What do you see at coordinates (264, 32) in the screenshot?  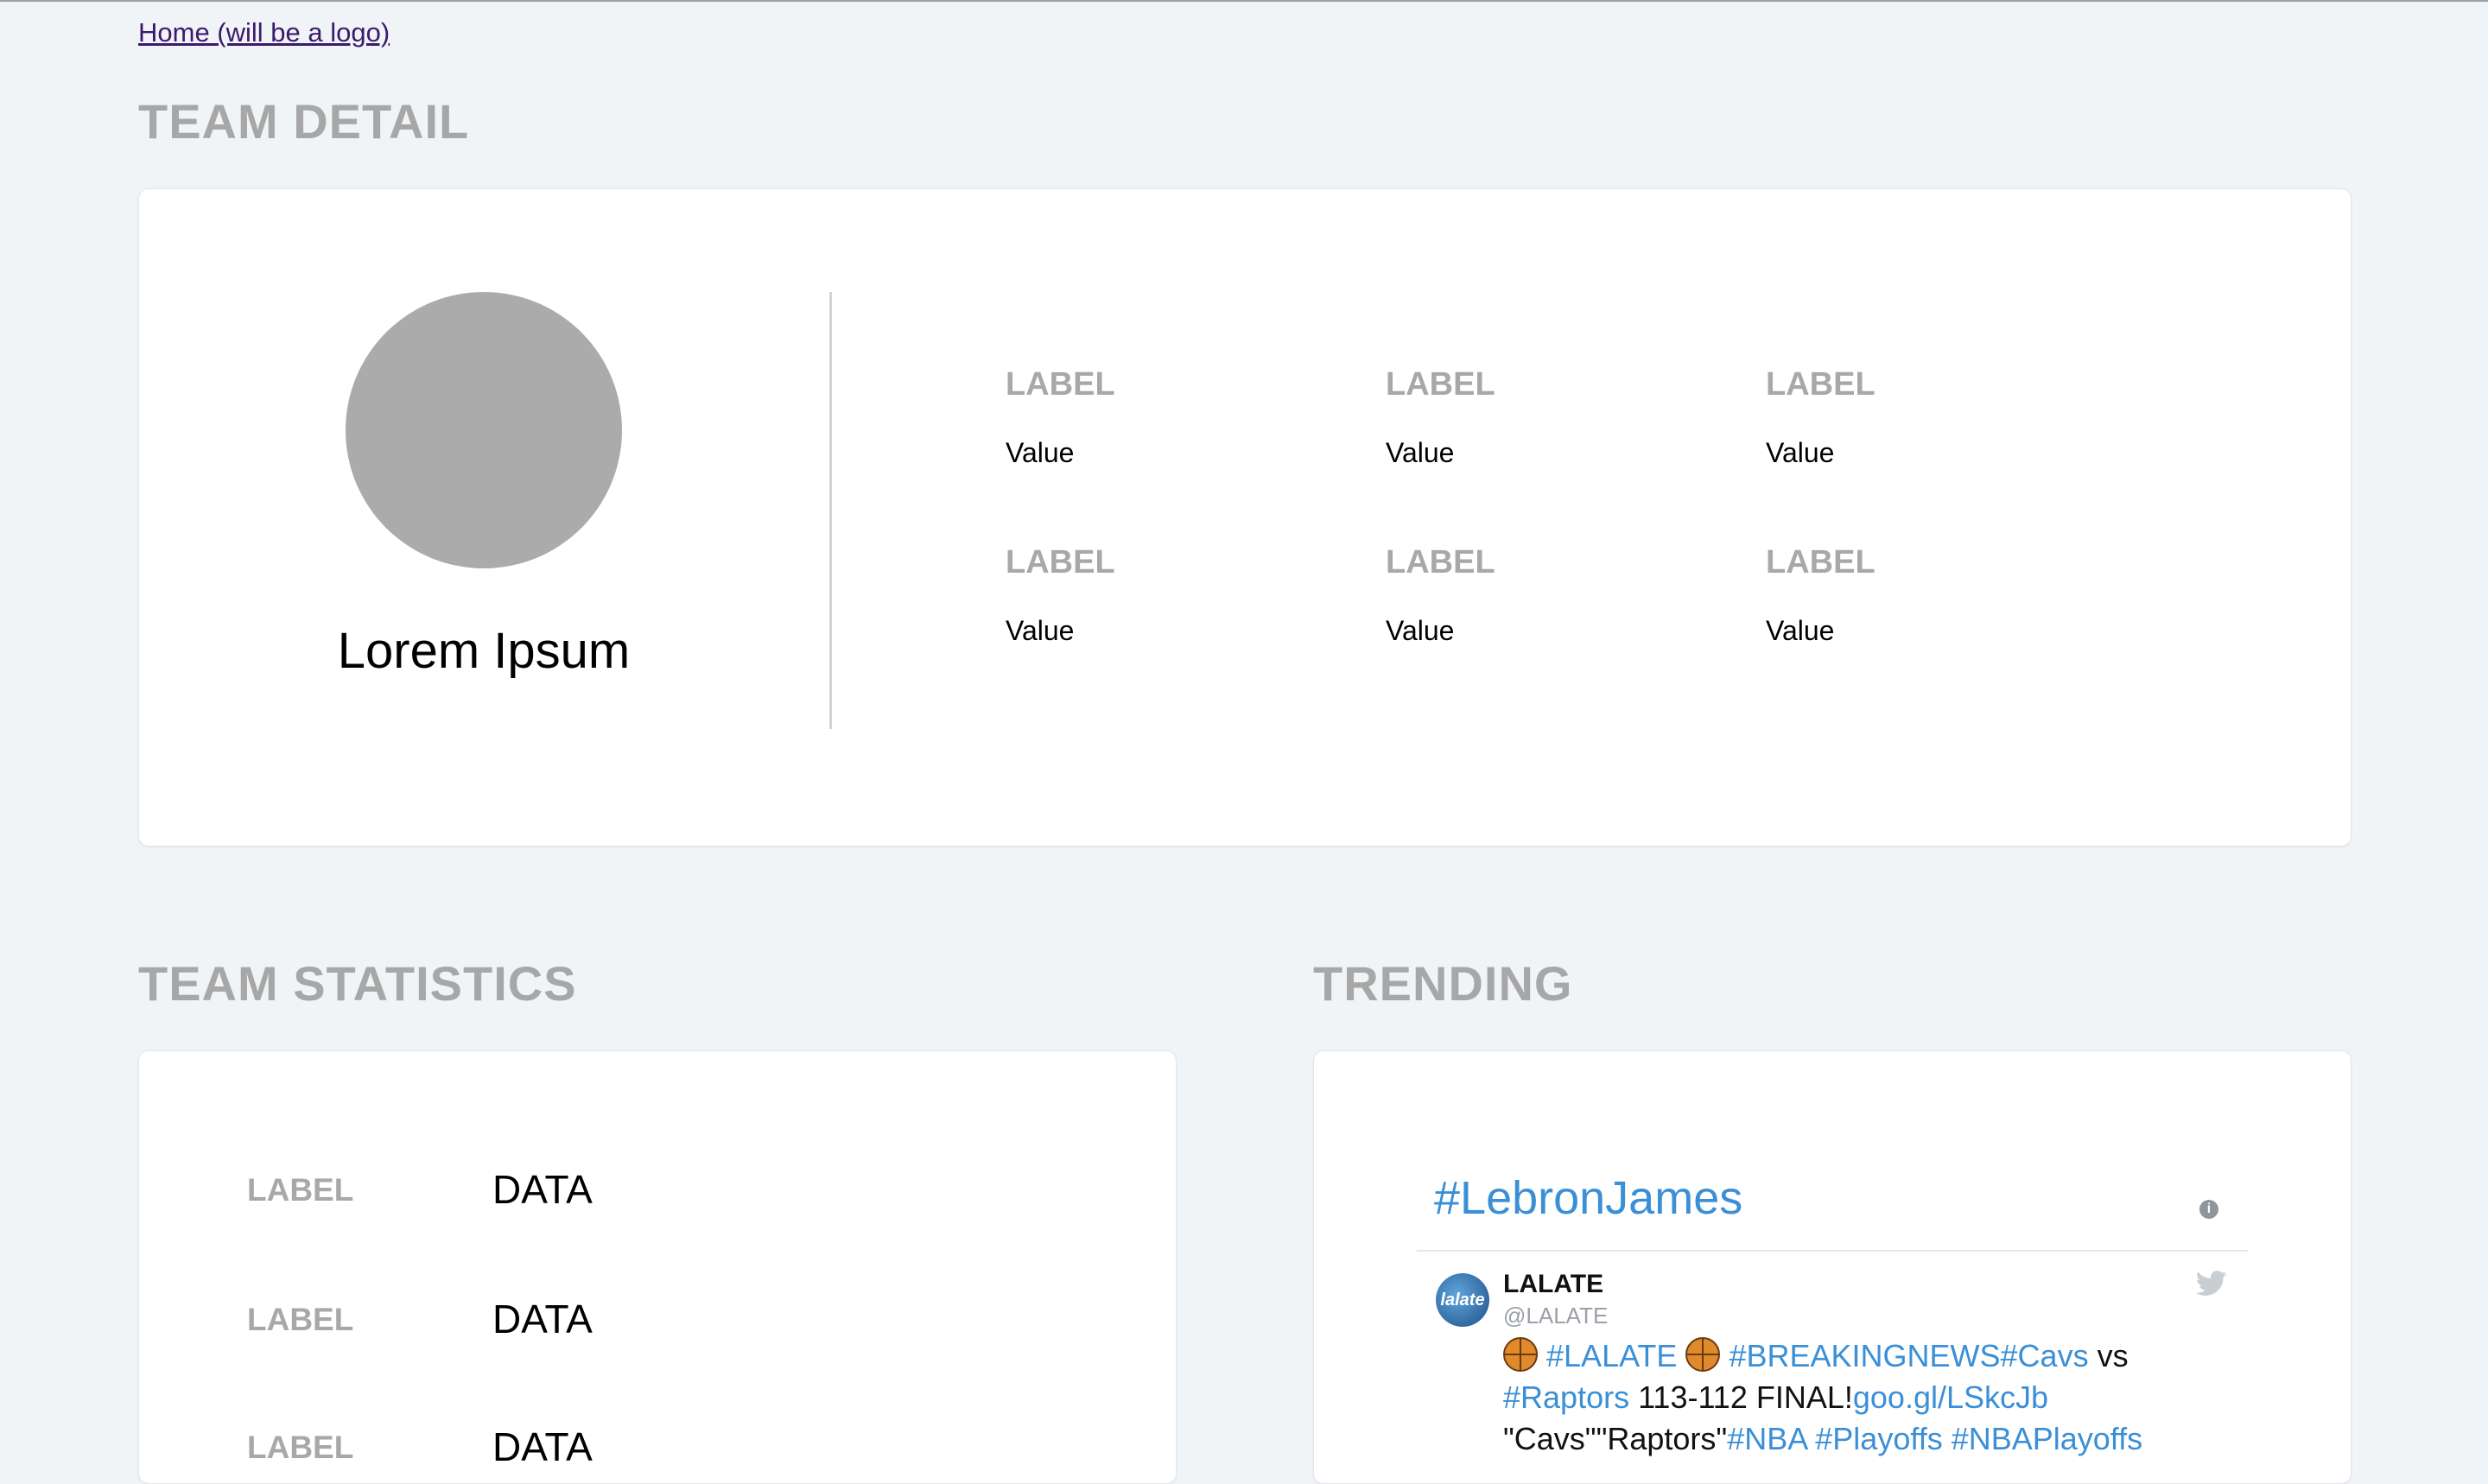 I see `home-link: Home (will be a logo)` at bounding box center [264, 32].